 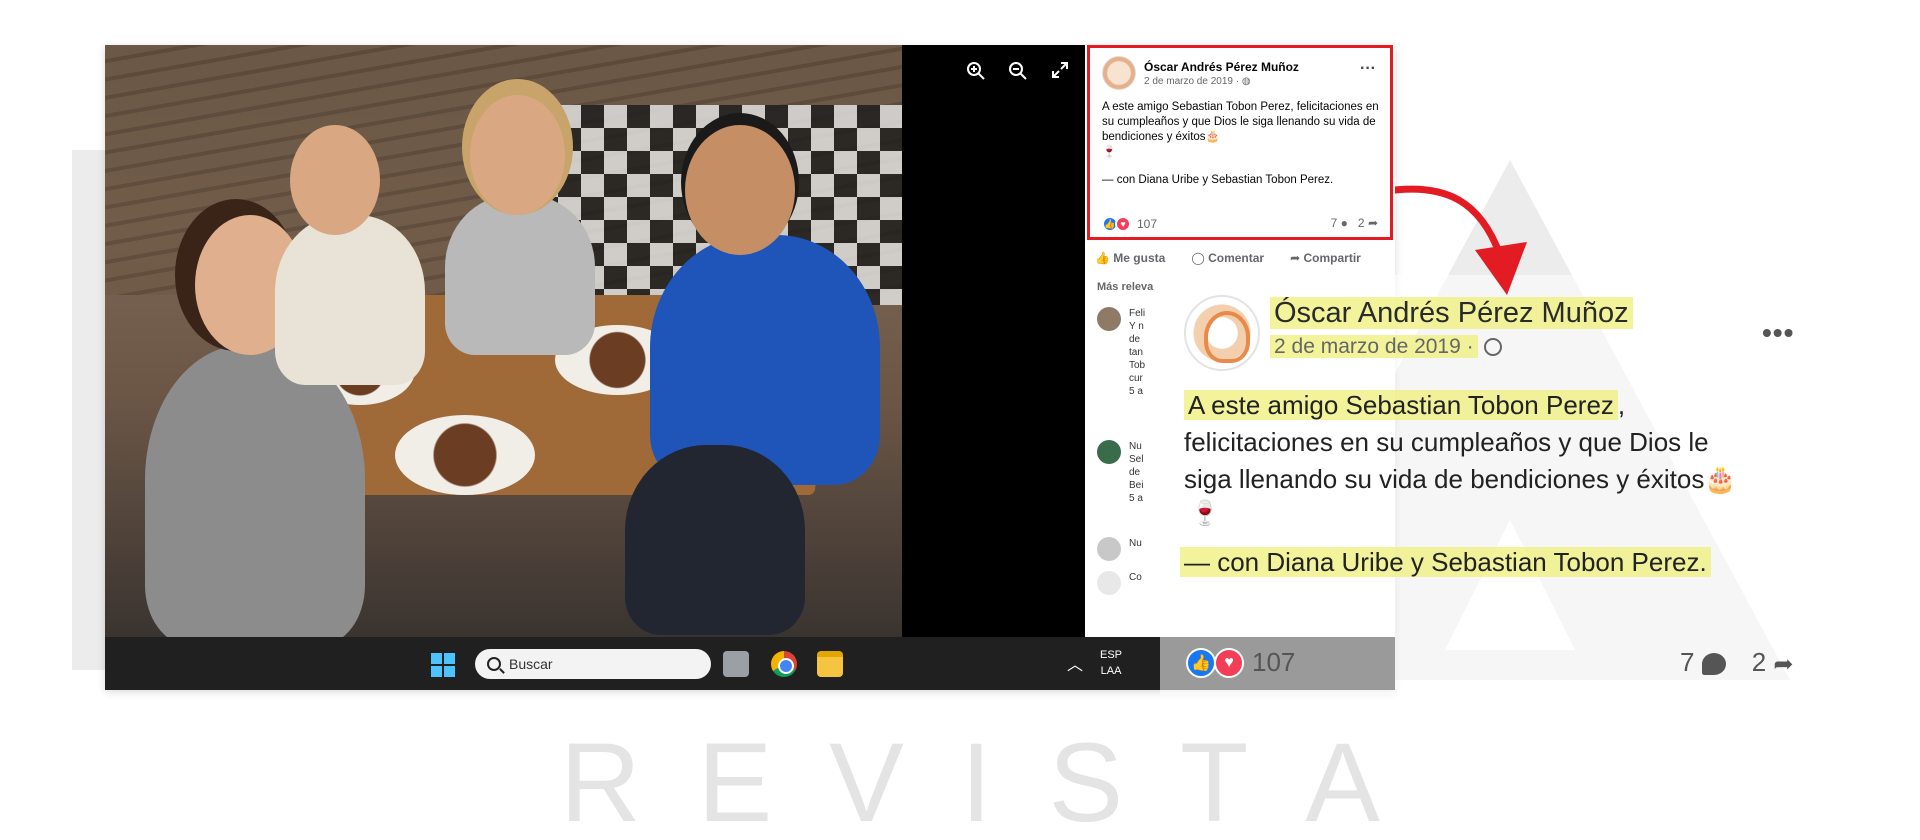 I want to click on watermark-letter: A, so click(x=1342, y=780).